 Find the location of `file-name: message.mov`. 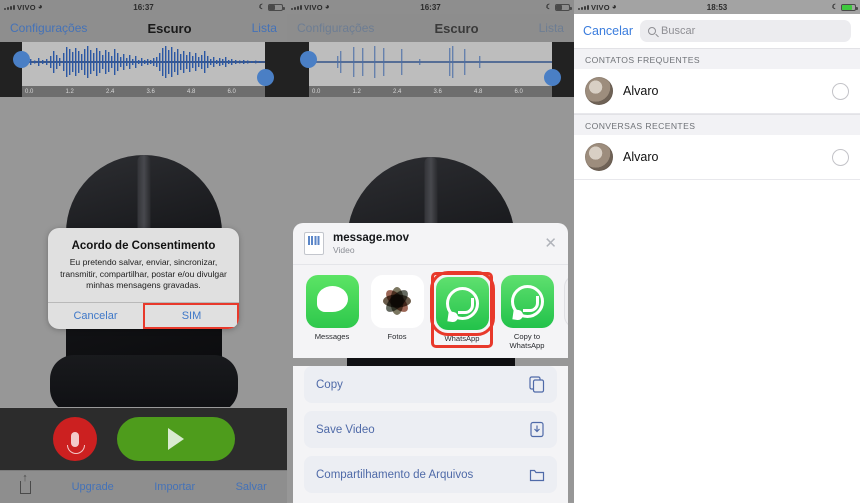

file-name: message.mov is located at coordinates (371, 237).